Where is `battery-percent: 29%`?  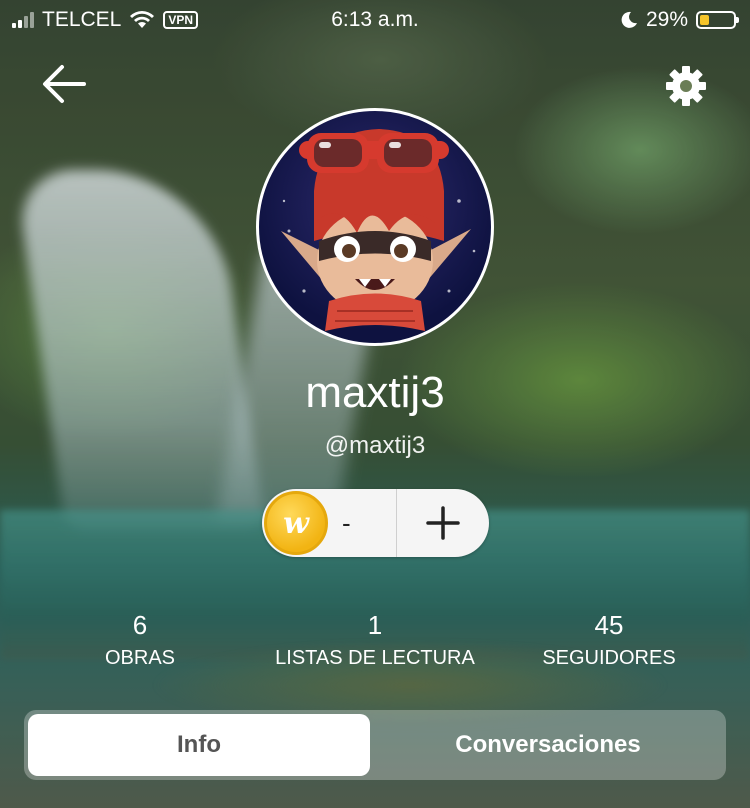
battery-percent: 29% is located at coordinates (666, 19).